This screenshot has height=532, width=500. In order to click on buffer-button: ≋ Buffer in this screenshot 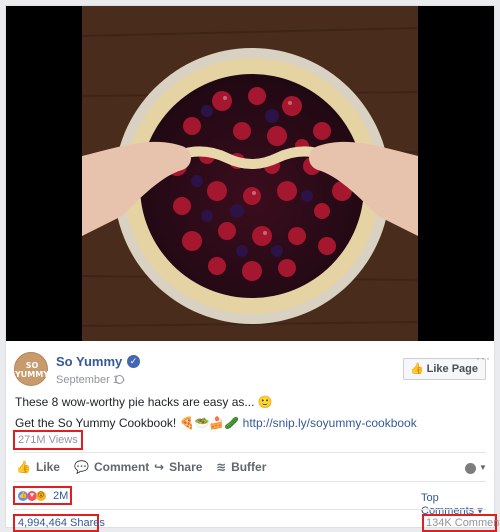, I will do `click(241, 467)`.